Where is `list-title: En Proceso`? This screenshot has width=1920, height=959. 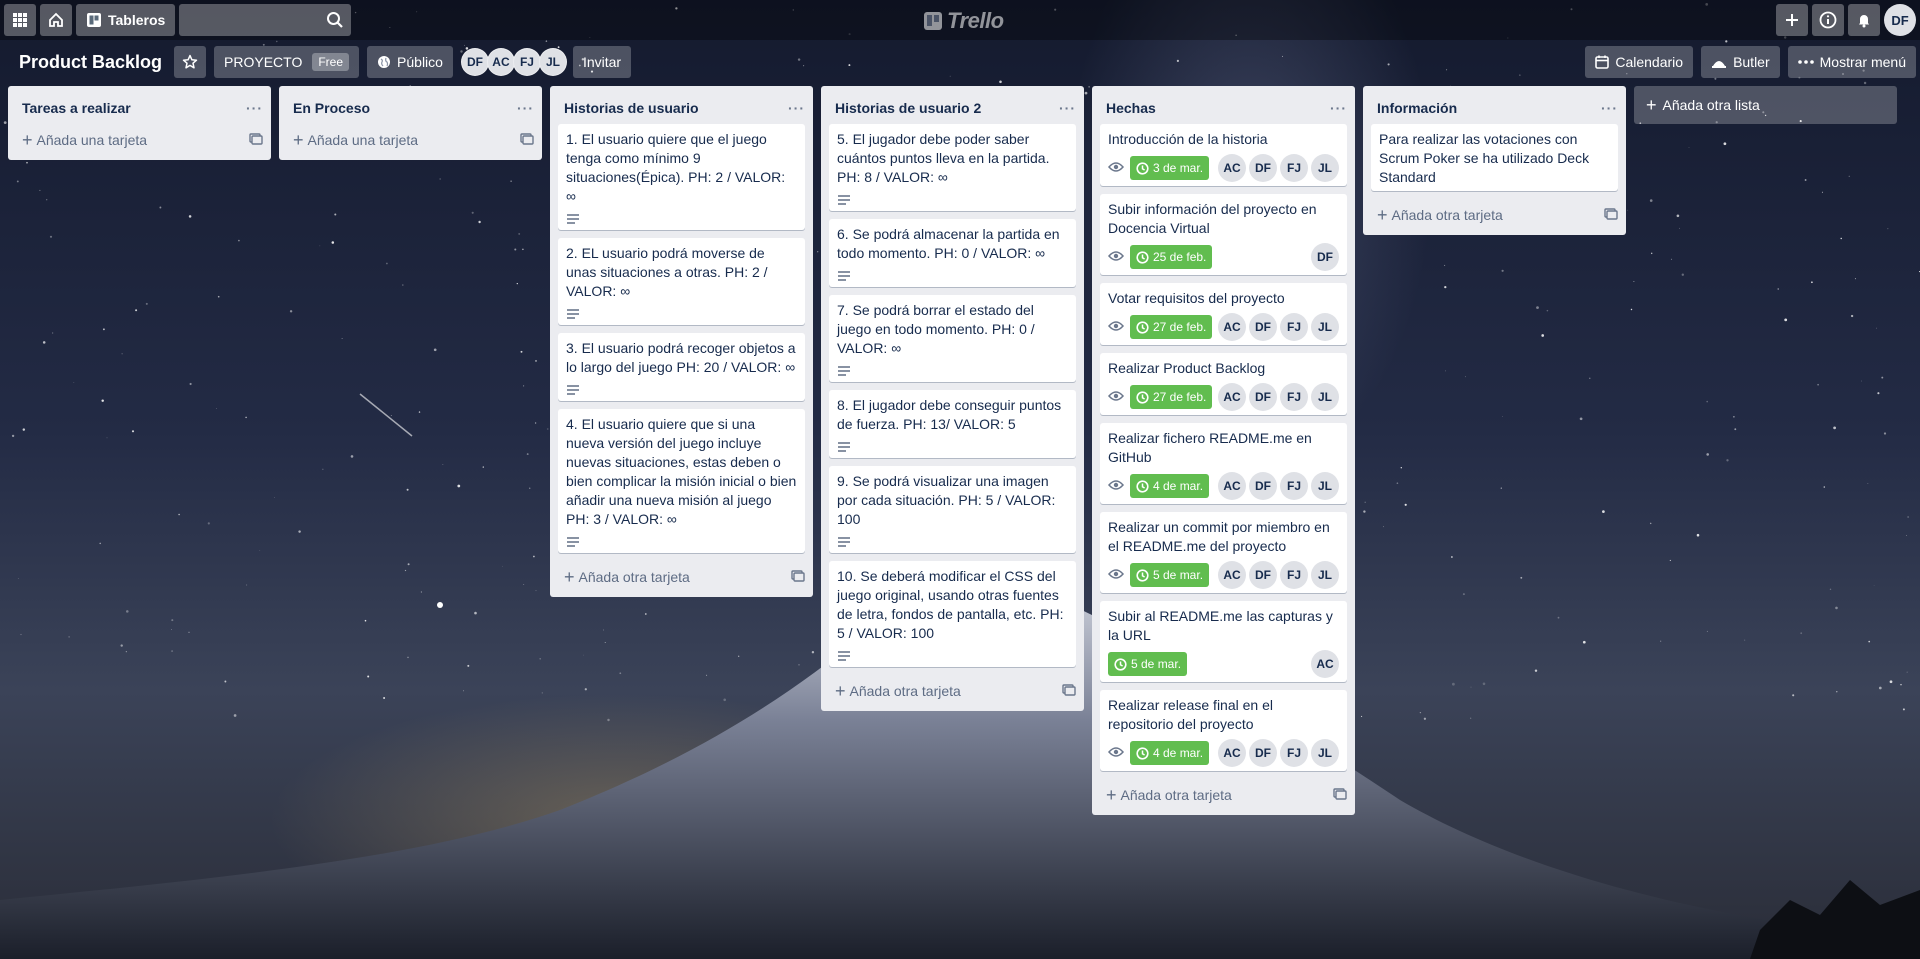 list-title: En Proceso is located at coordinates (331, 108).